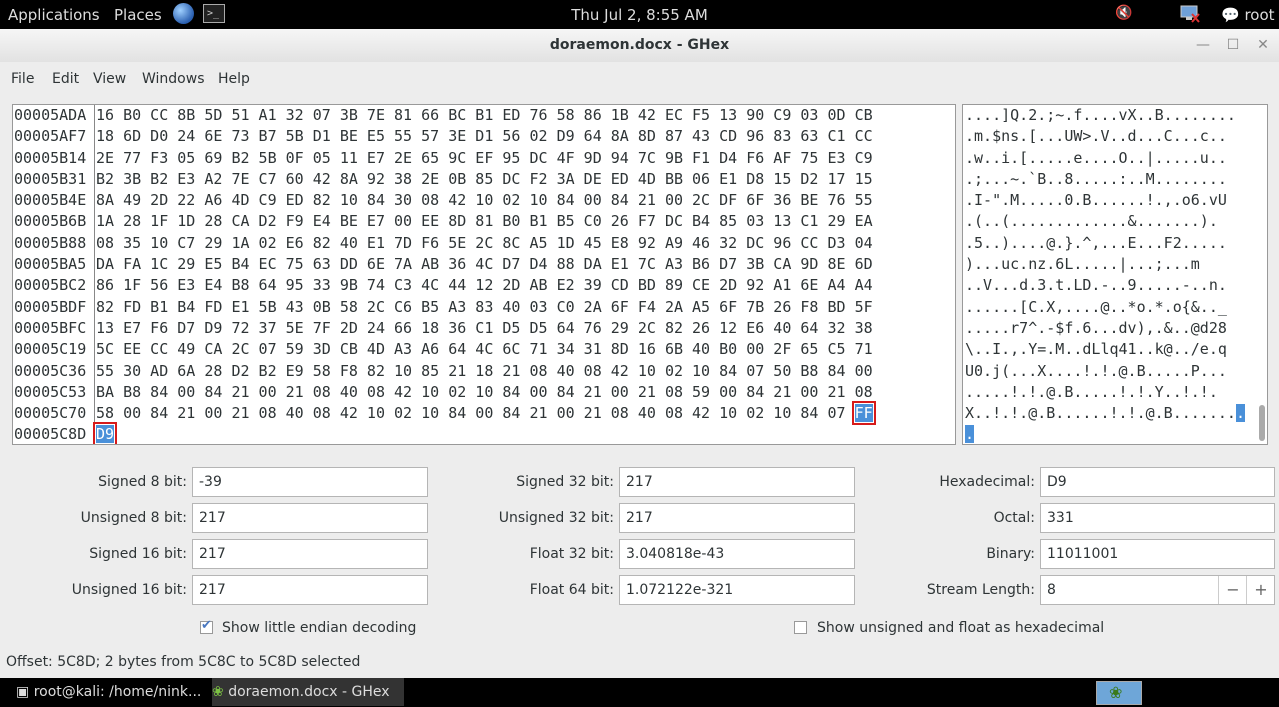  Describe the element at coordinates (1263, 45) in the screenshot. I see `close-icon: ✕` at that location.